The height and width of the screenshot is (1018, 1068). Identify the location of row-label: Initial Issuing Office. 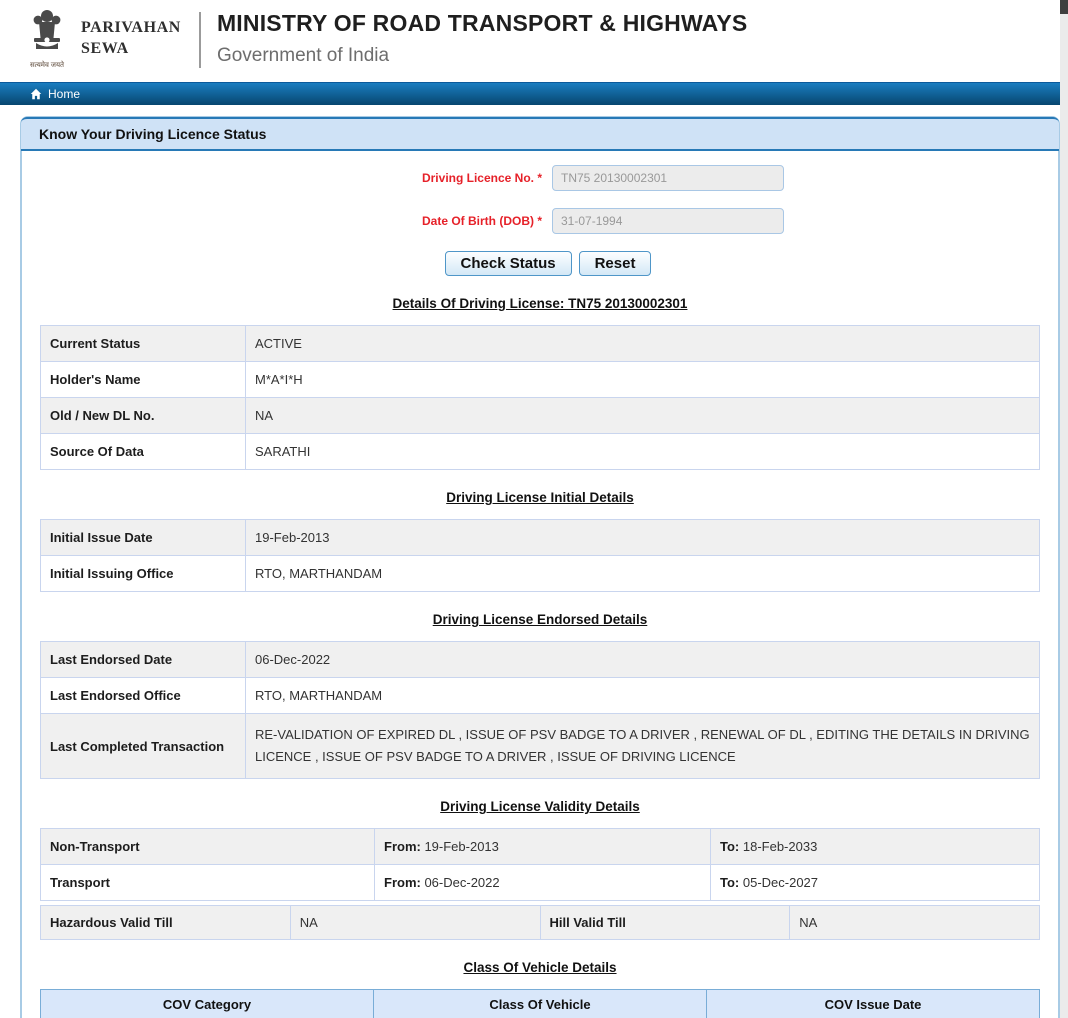
(143, 573).